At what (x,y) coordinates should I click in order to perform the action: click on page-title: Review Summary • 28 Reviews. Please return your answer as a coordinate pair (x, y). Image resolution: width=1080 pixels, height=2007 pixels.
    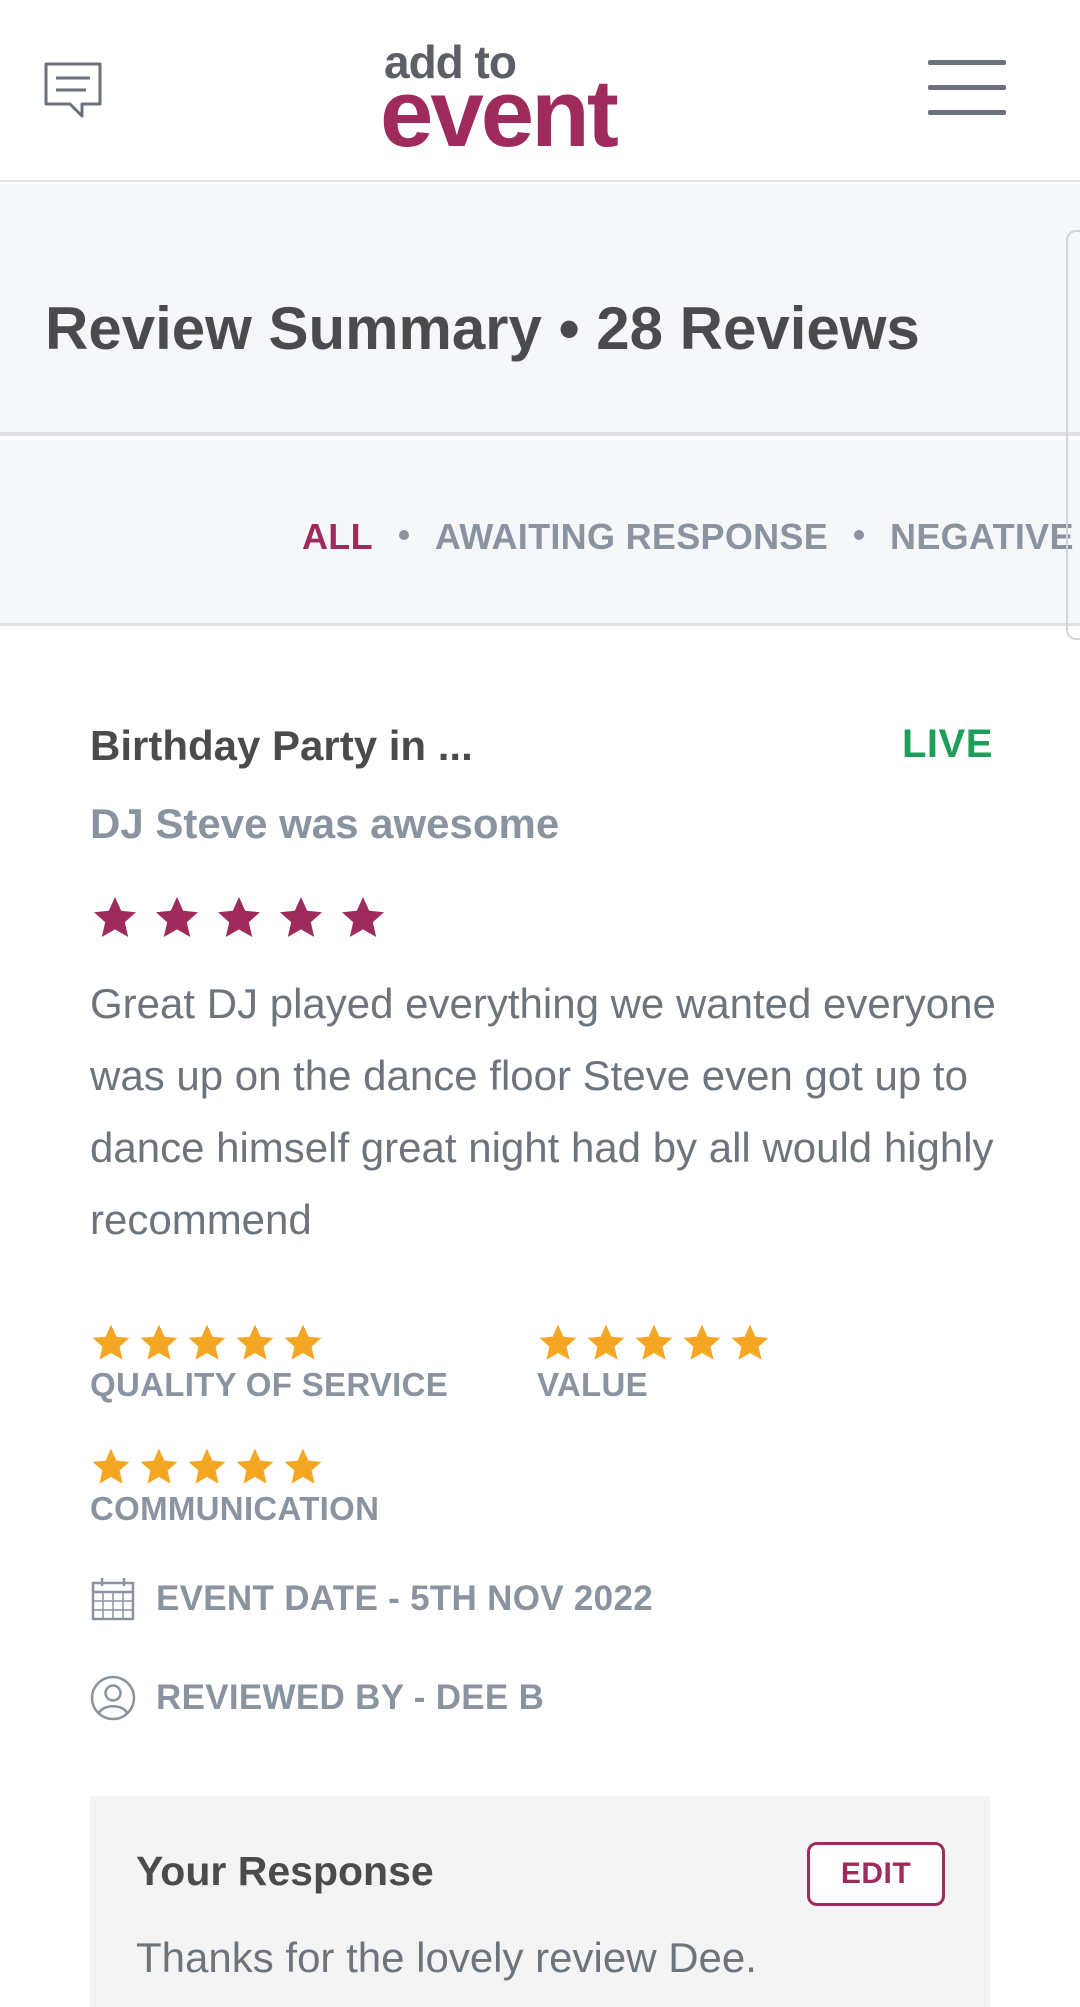
    Looking at the image, I should click on (482, 328).